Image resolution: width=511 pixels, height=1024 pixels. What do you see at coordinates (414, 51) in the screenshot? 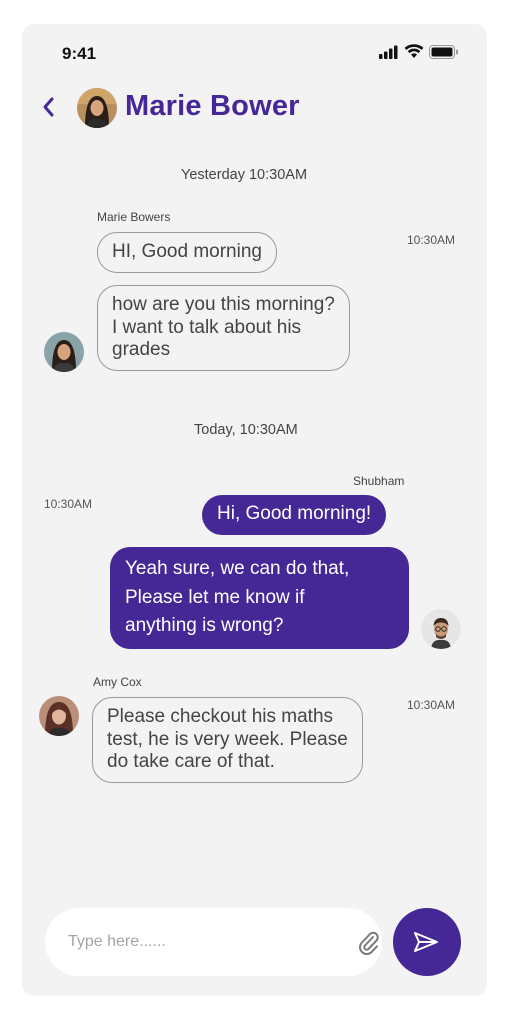
I see `wifi-icon` at bounding box center [414, 51].